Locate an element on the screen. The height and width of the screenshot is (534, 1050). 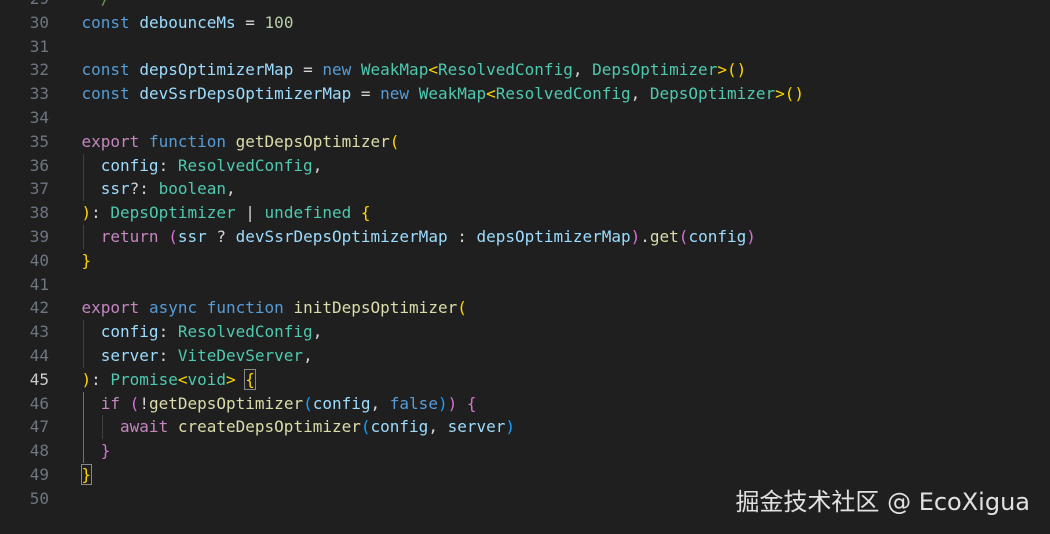
code-line: 43 config: ResolvedConfig, is located at coordinates (525, 332).